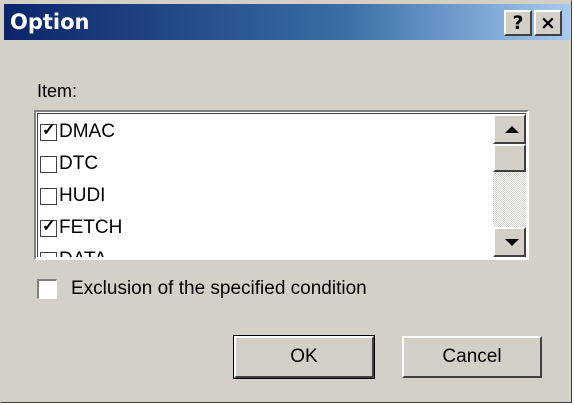  Describe the element at coordinates (219, 288) in the screenshot. I see `exclusion-label: Exclusion of the specified condition` at that location.